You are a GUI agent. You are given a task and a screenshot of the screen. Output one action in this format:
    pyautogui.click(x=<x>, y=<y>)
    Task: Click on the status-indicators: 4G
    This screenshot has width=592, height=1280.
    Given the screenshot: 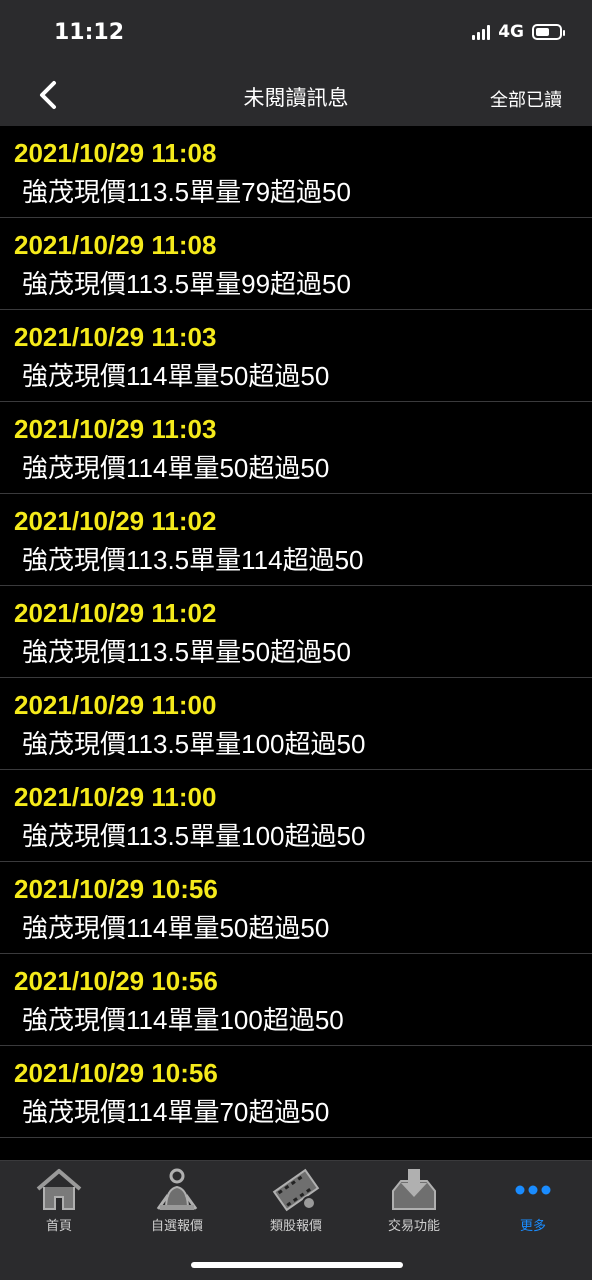 What is the action you would take?
    pyautogui.click(x=518, y=32)
    